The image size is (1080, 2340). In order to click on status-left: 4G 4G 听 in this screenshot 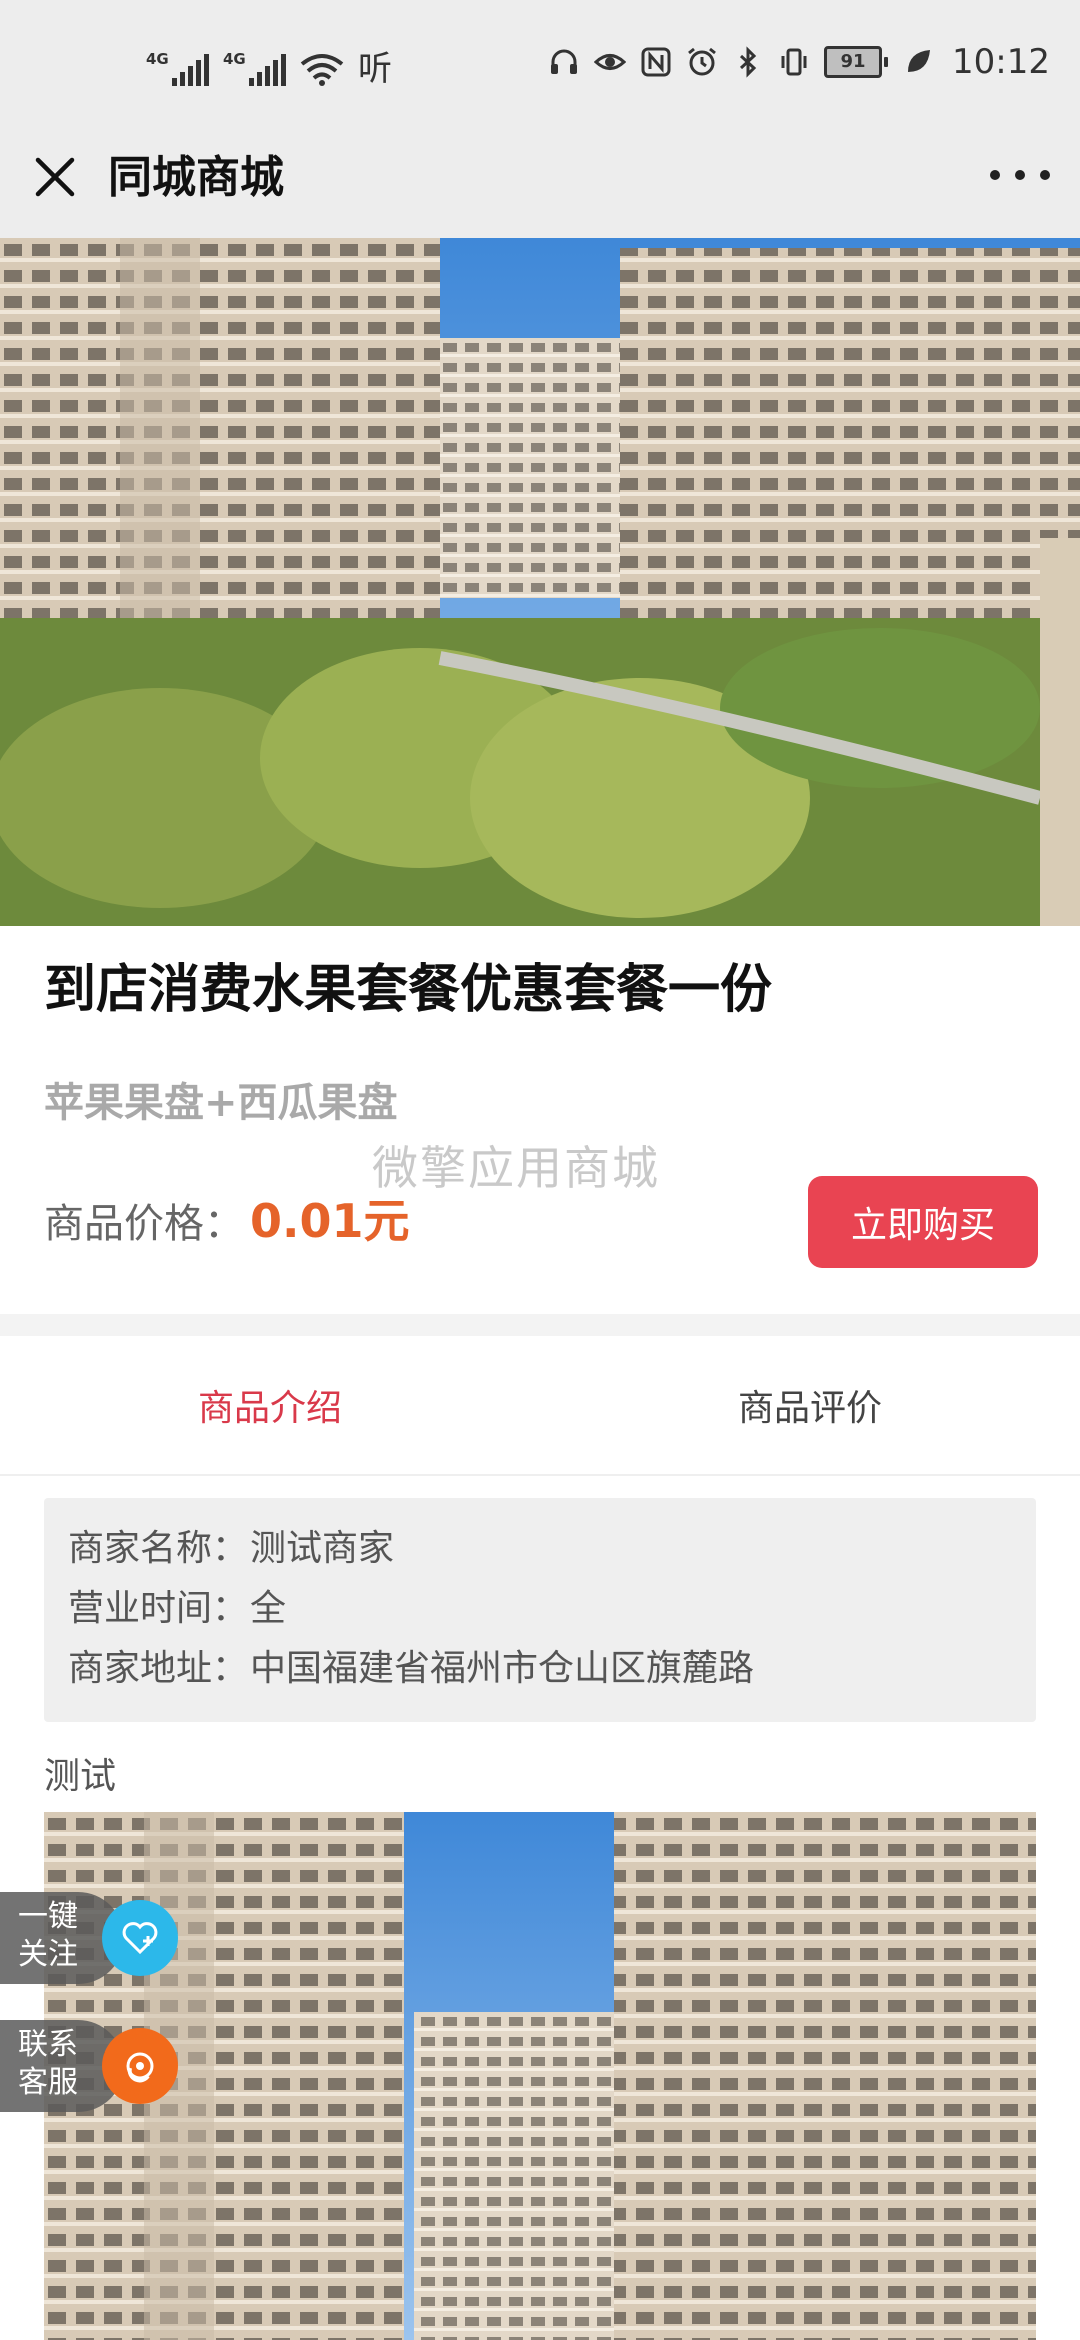, I will do `click(269, 65)`.